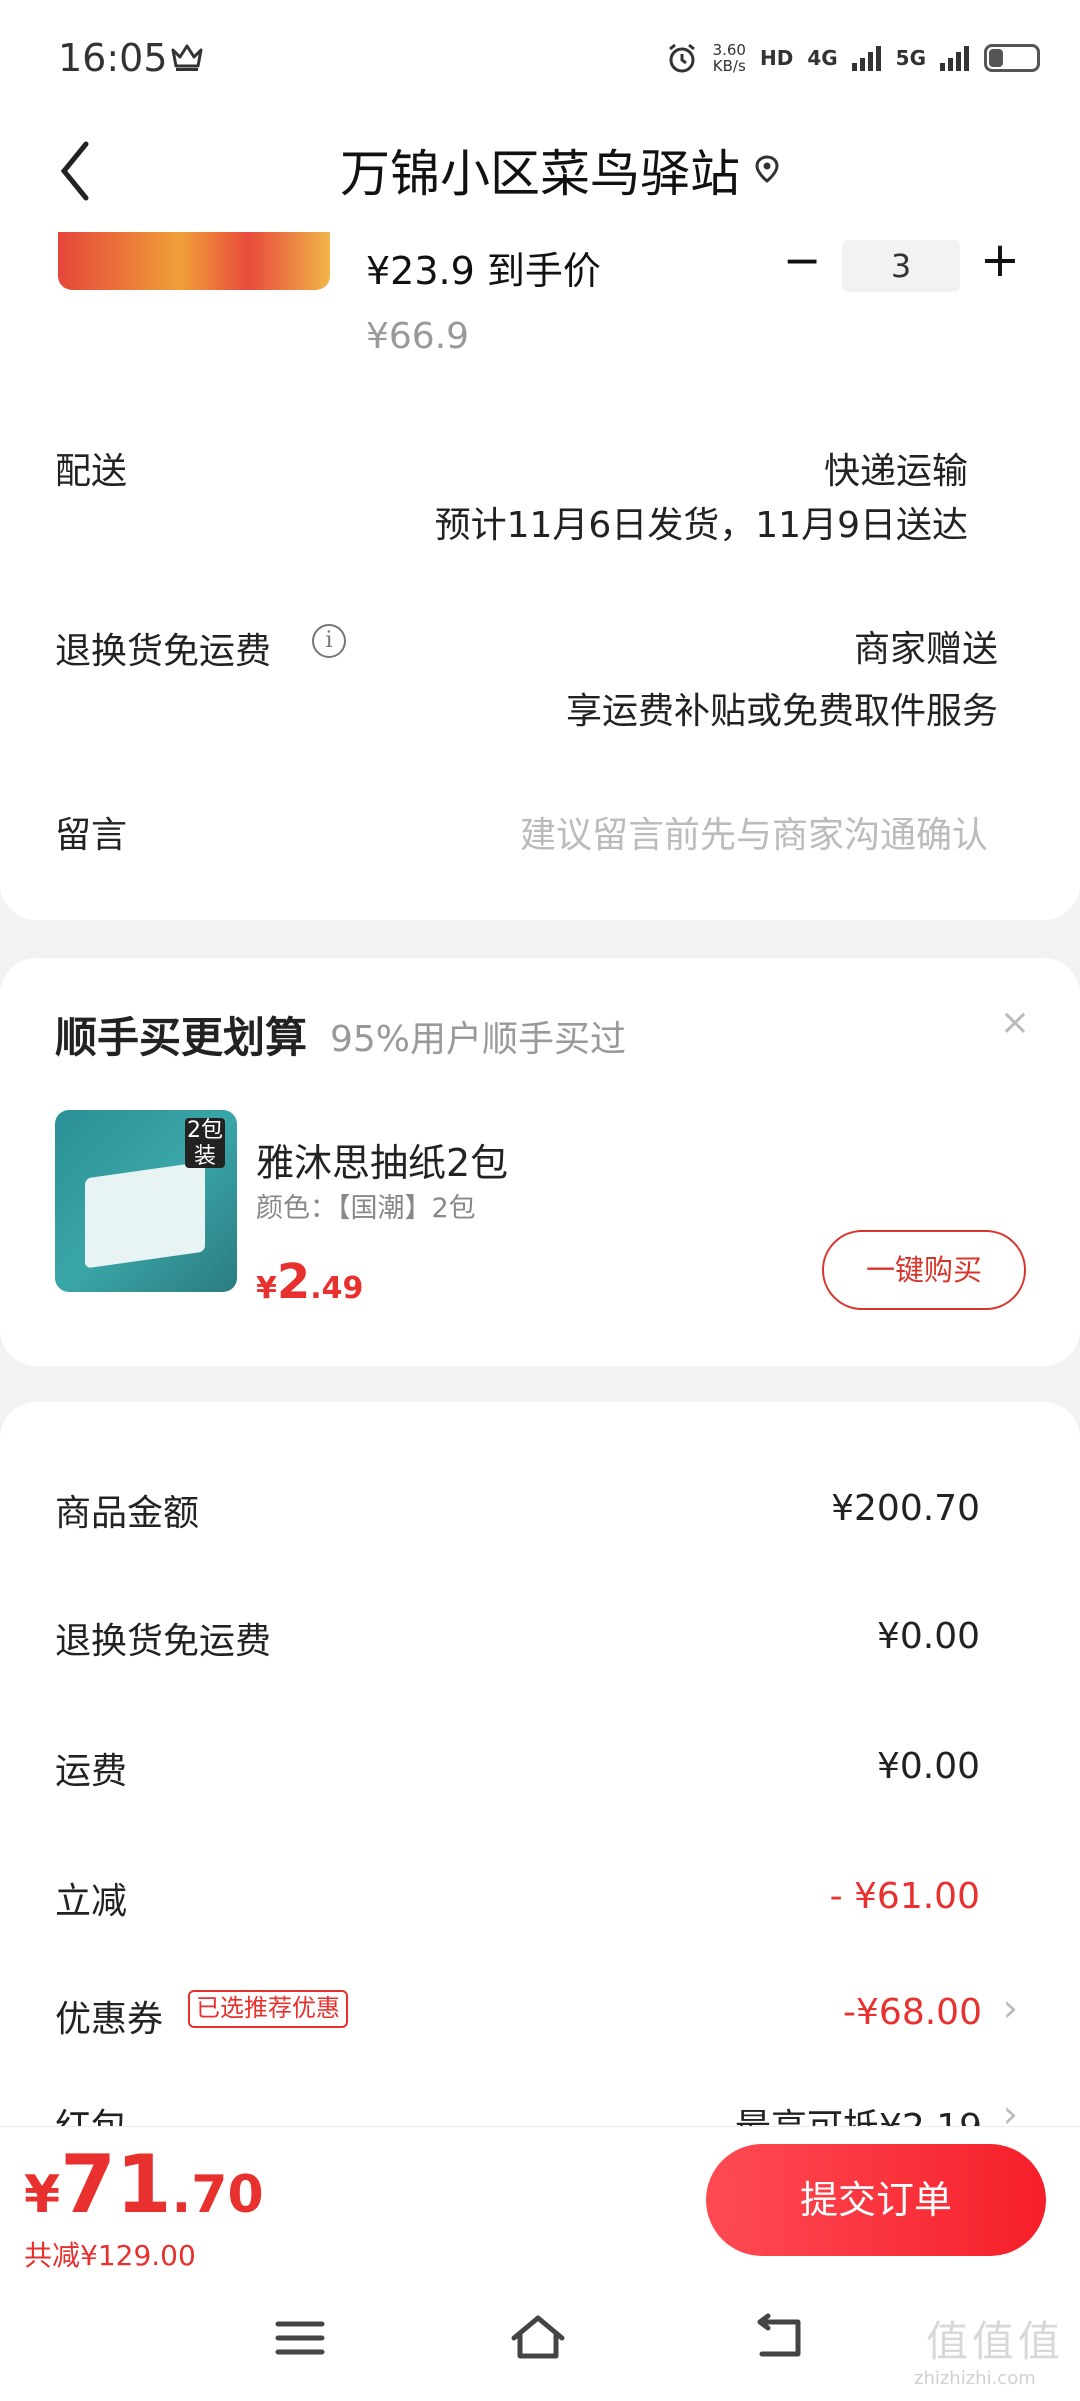 The image size is (1080, 2401). What do you see at coordinates (1012, 58) in the screenshot?
I see `battery-icon` at bounding box center [1012, 58].